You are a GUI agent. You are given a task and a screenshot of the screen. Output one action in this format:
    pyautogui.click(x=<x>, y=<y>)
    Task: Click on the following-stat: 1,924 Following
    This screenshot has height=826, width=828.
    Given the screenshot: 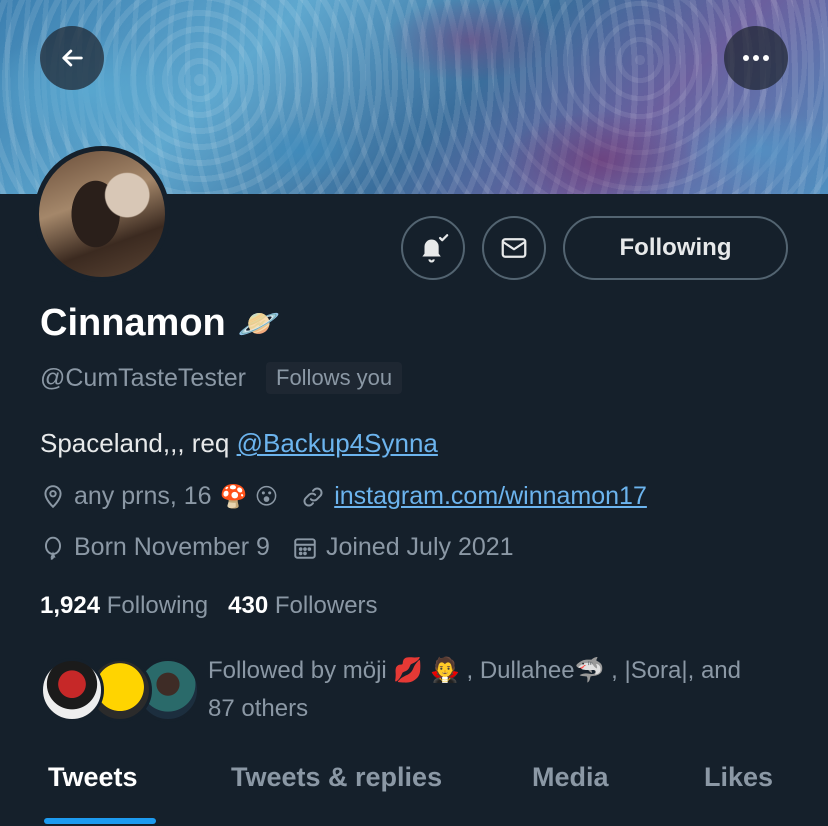 What is the action you would take?
    pyautogui.click(x=124, y=606)
    